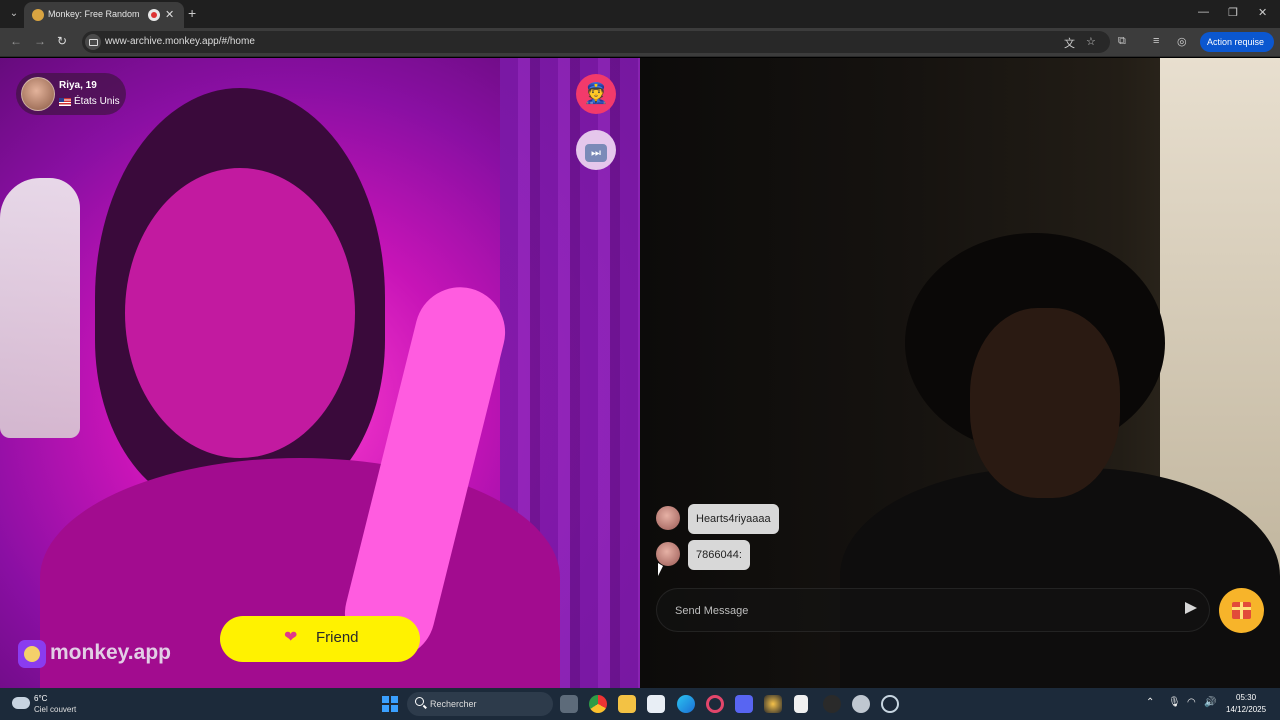  I want to click on mouse-cursor-icon, so click(660, 569).